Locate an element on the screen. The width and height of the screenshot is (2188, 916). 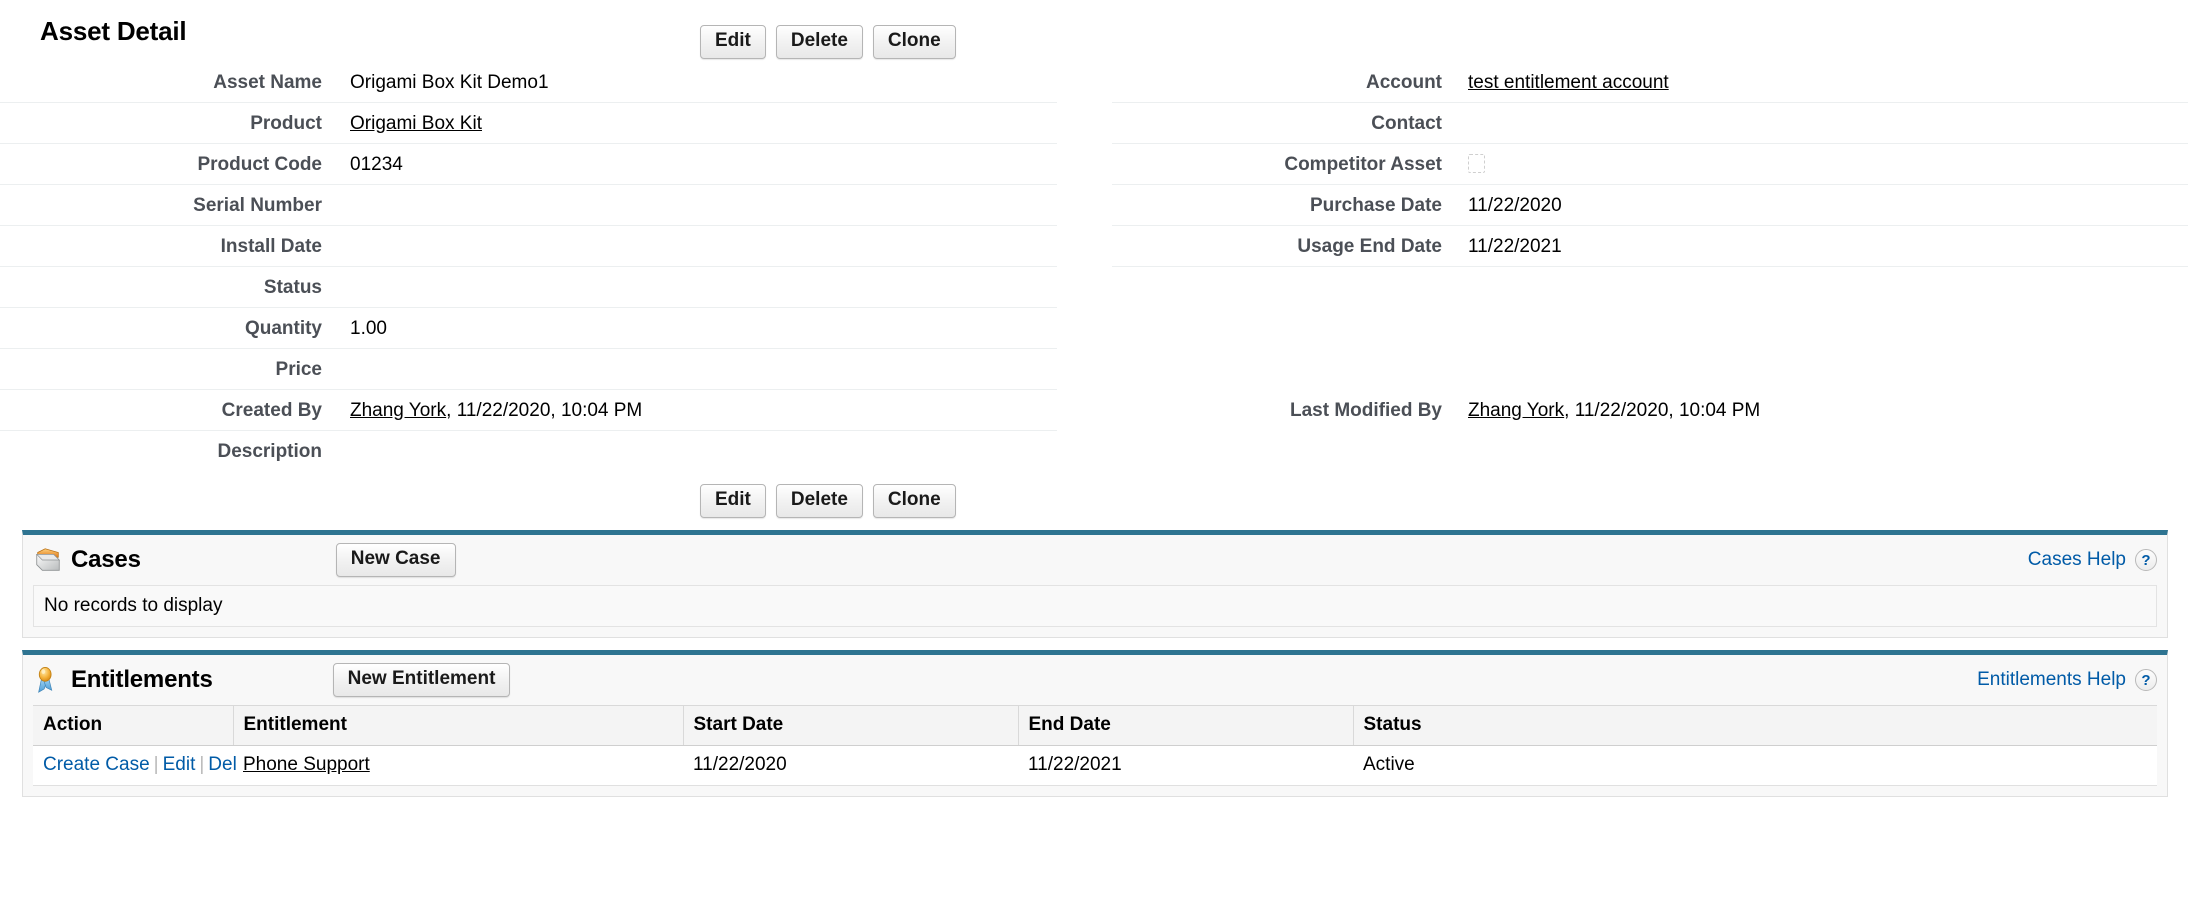
cases-empty-message: No records to display is located at coordinates (1095, 606).